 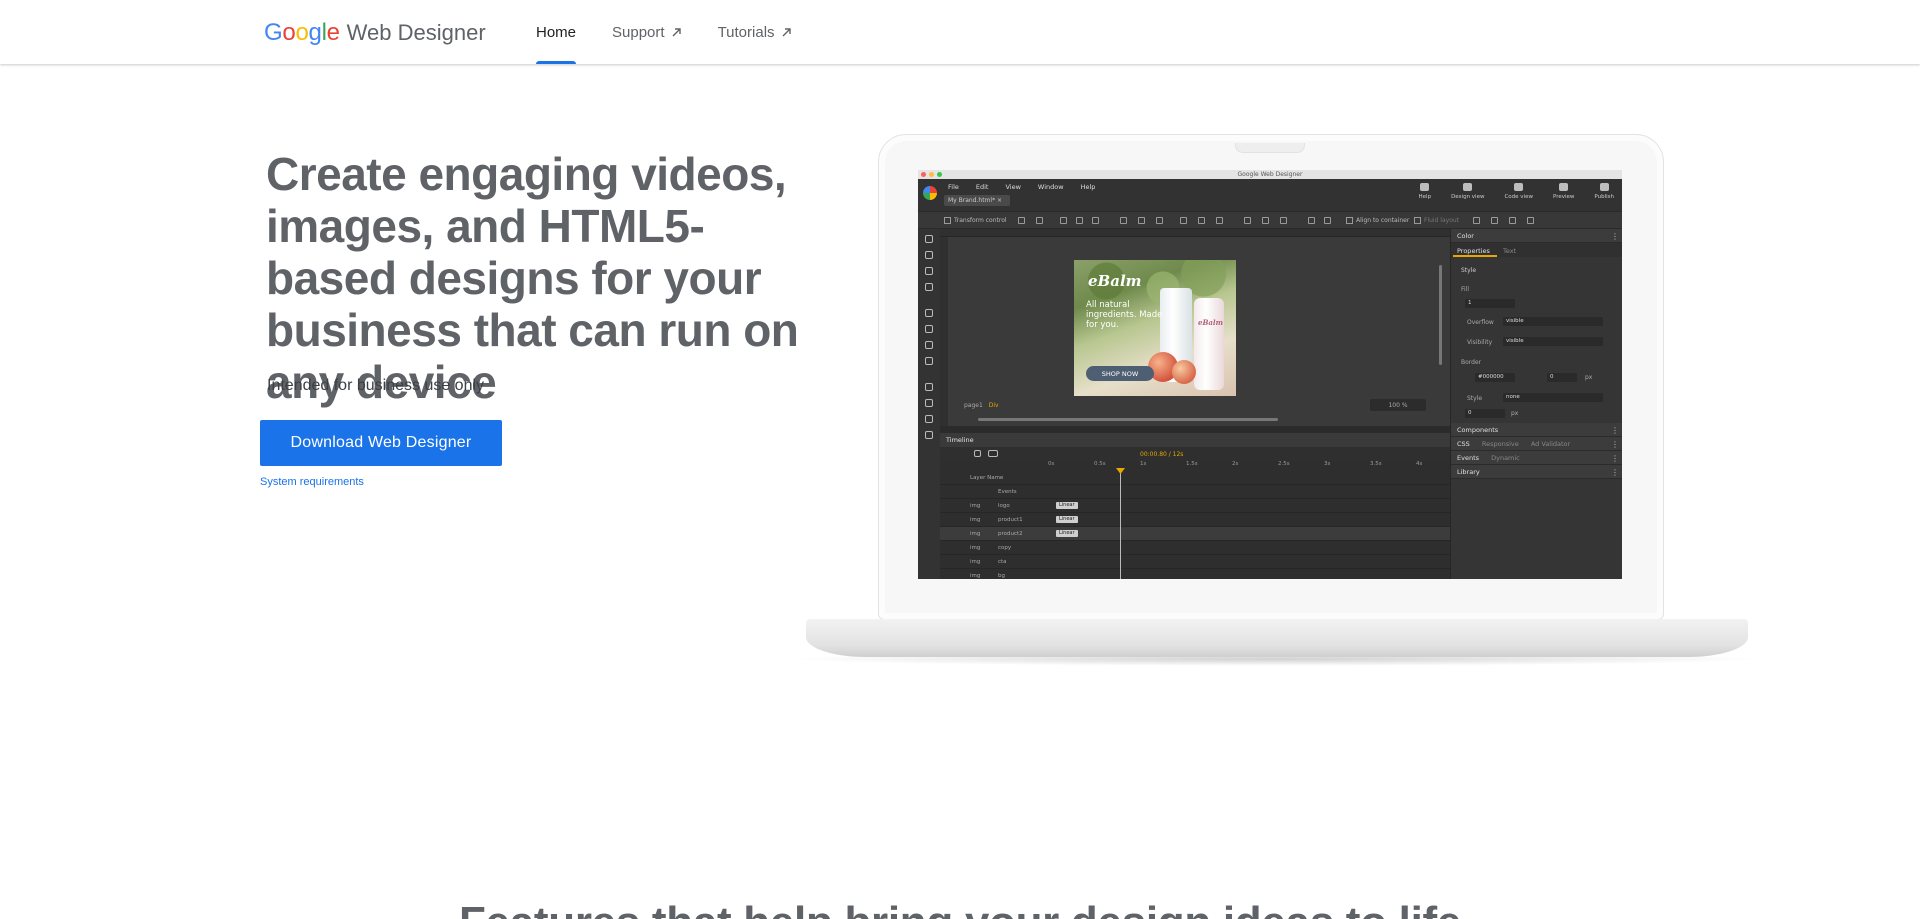 I want to click on properties-tabs: Properties Text, so click(x=1536, y=250).